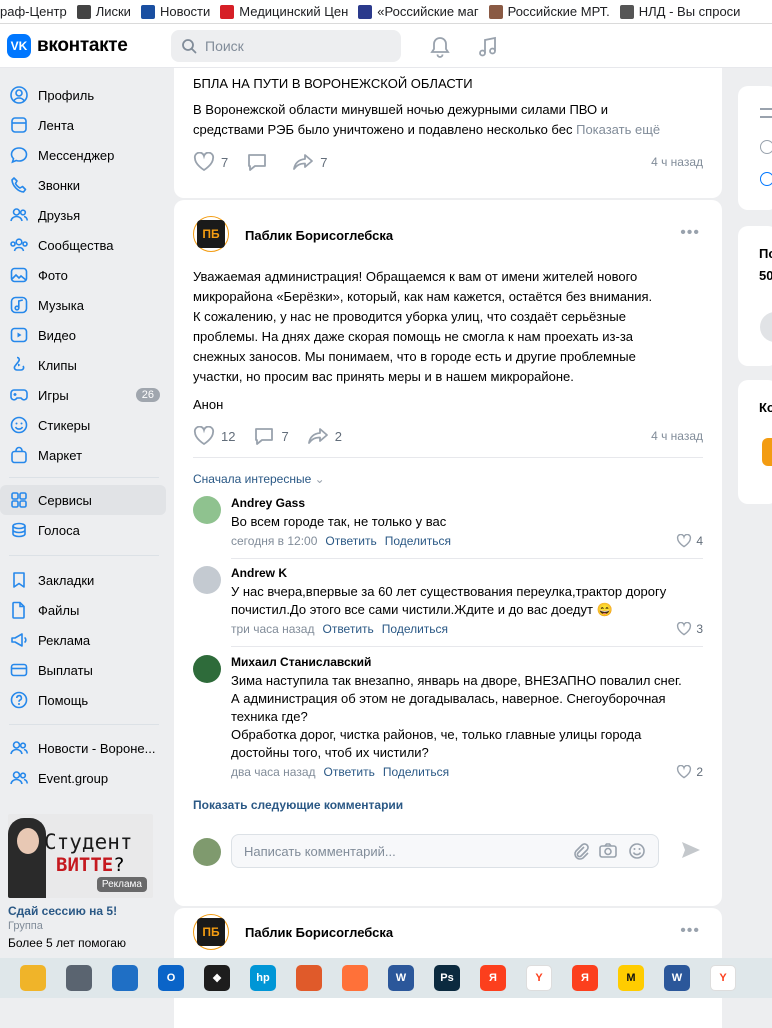 Image resolution: width=772 pixels, height=1028 pixels. I want to click on bookmark-item: НЛД - Вы спроси, so click(680, 11).